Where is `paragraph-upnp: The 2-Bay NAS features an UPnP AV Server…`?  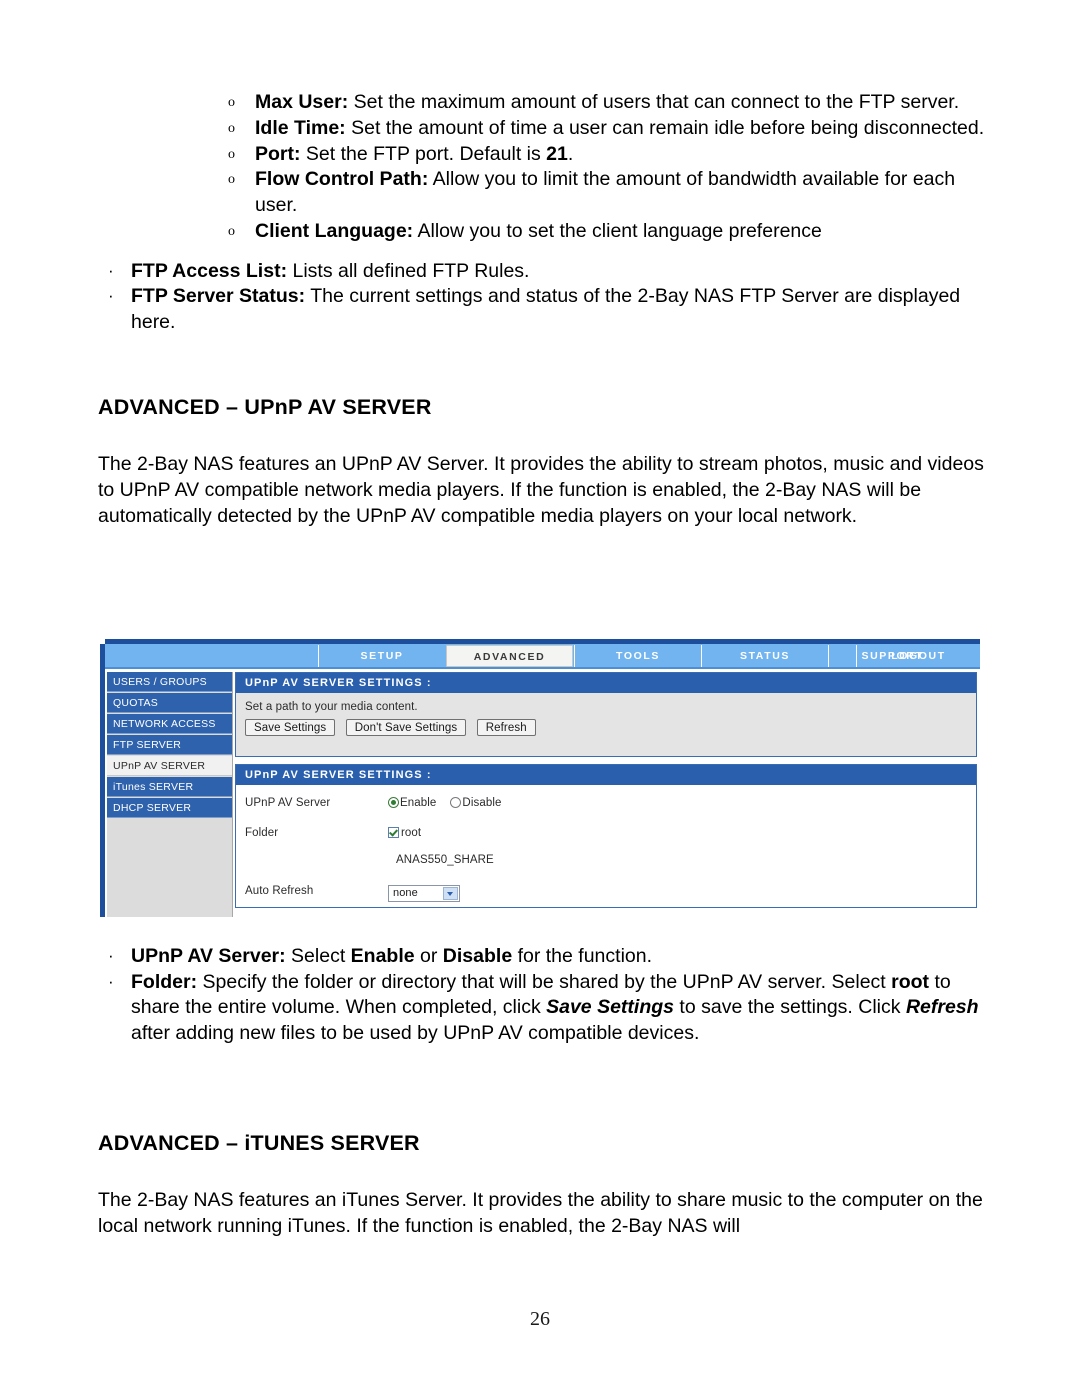 paragraph-upnp: The 2-Bay NAS features an UPnP AV Server… is located at coordinates (541, 490).